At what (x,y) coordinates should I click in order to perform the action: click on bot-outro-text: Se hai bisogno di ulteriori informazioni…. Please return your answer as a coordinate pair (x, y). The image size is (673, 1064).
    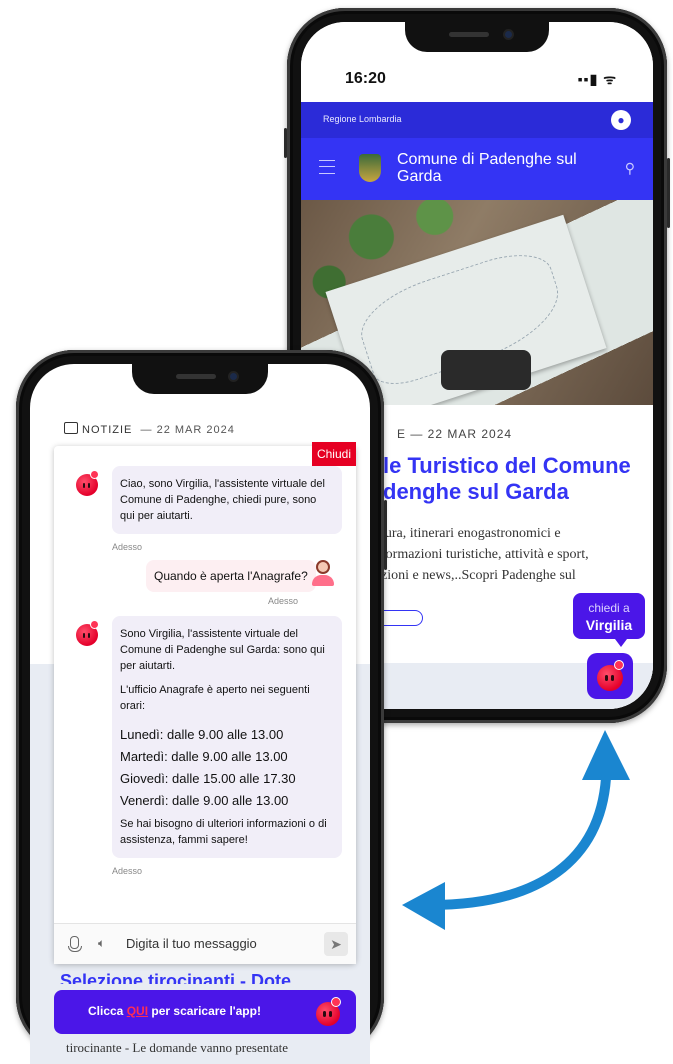
    Looking at the image, I should click on (223, 832).